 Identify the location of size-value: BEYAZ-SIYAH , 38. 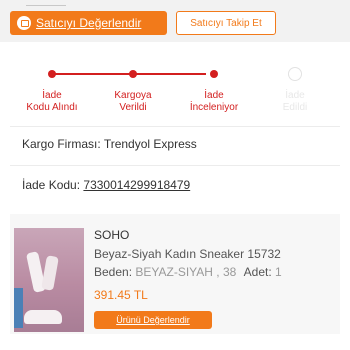
(186, 272).